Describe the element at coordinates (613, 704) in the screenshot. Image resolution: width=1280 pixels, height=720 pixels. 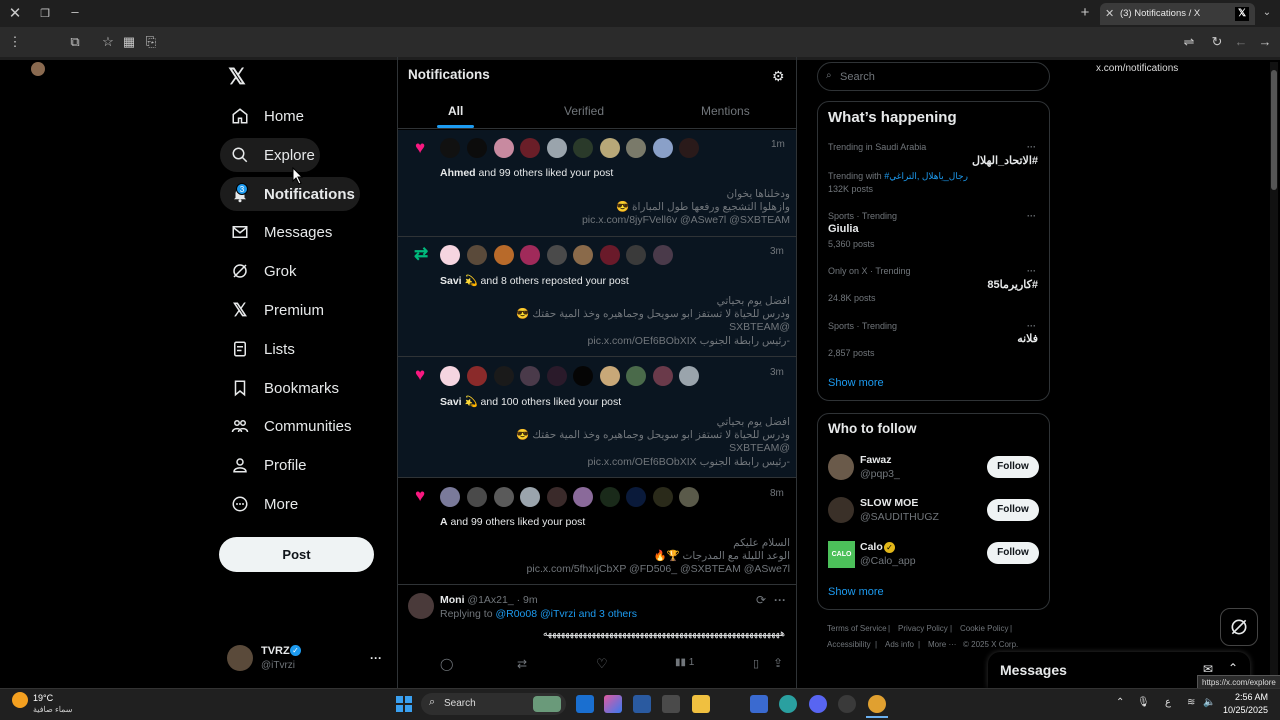
I see `copilot-icon` at that location.